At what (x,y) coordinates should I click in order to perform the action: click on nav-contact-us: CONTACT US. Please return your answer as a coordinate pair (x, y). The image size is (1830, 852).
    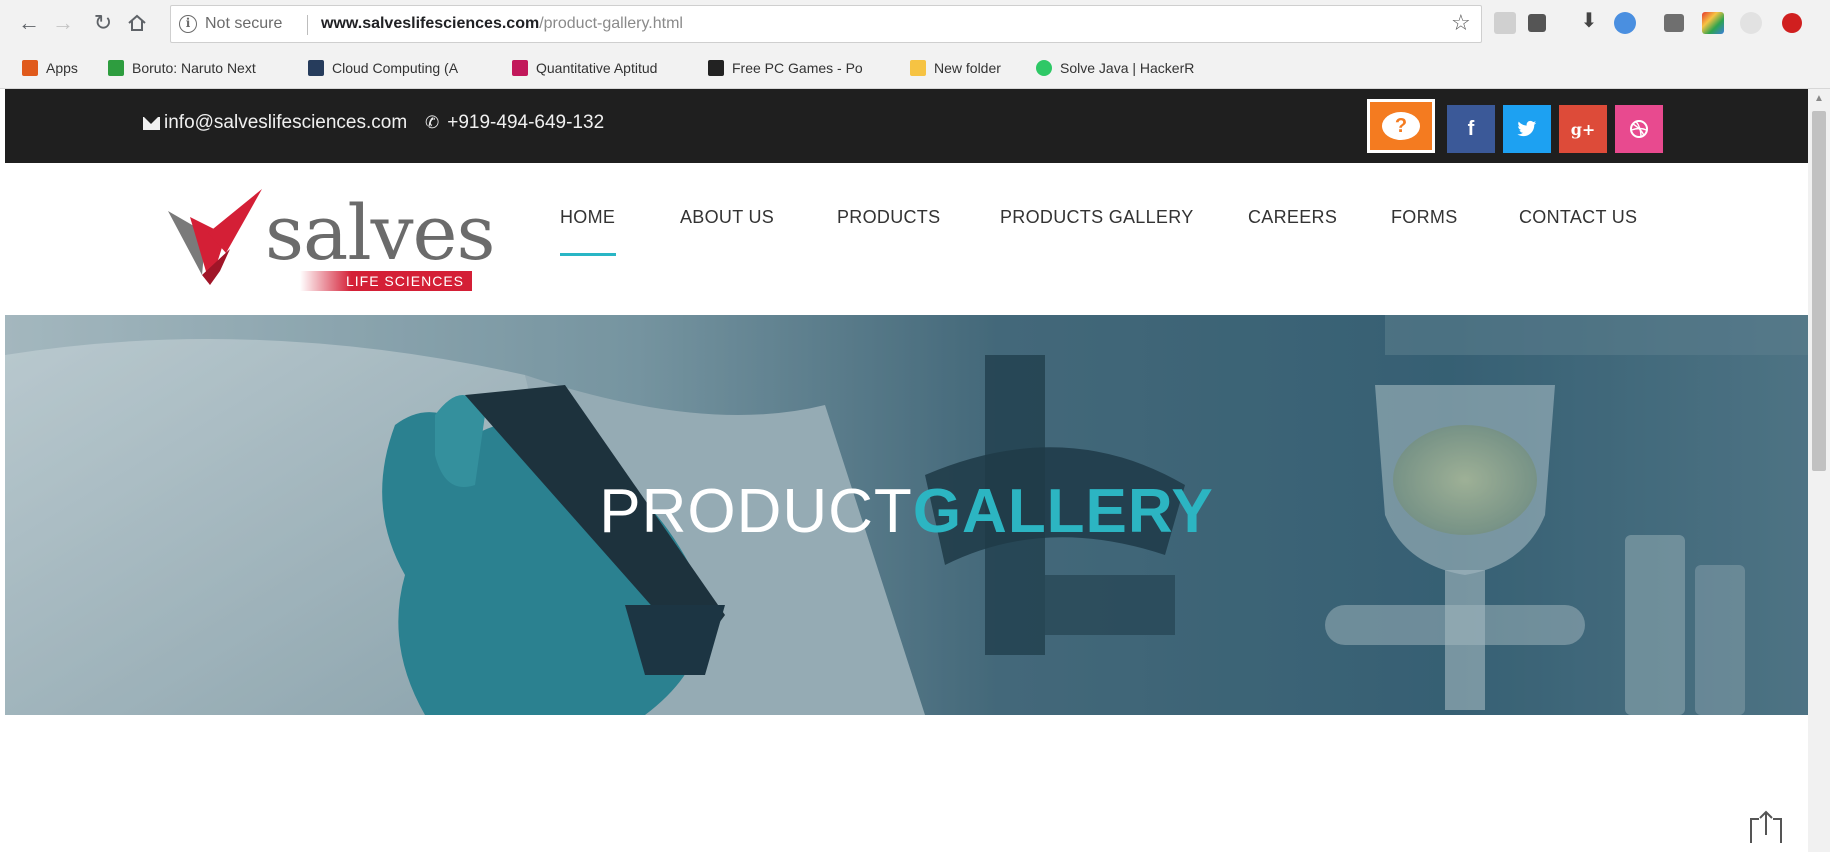
    Looking at the image, I should click on (1578, 217).